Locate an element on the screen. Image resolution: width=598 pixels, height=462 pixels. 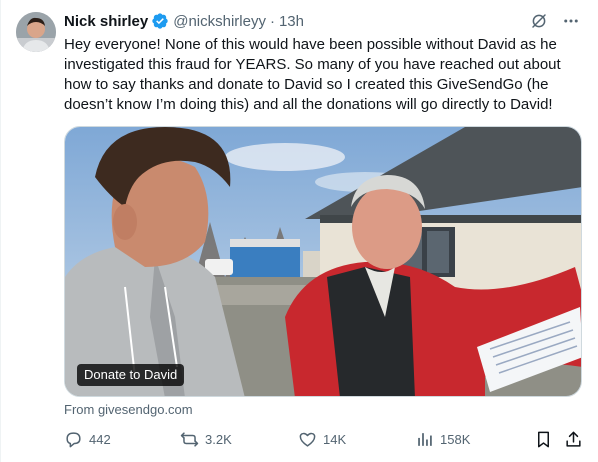
handle: @nickshirleyy is located at coordinates (219, 21).